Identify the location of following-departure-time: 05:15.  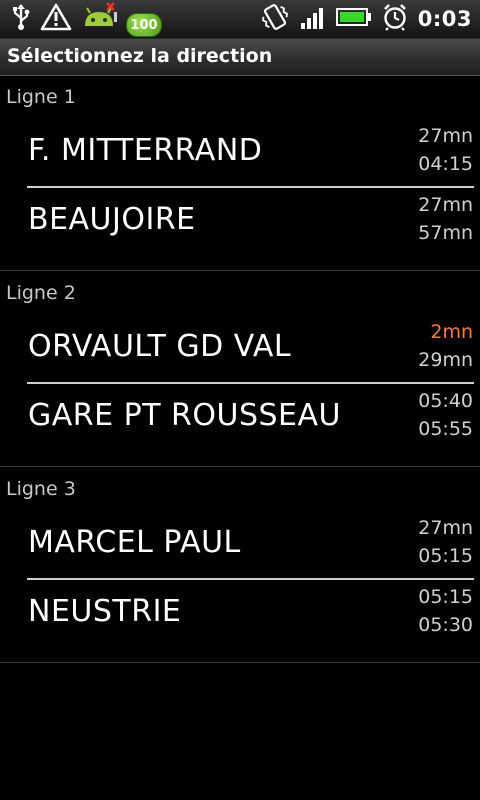
(445, 556).